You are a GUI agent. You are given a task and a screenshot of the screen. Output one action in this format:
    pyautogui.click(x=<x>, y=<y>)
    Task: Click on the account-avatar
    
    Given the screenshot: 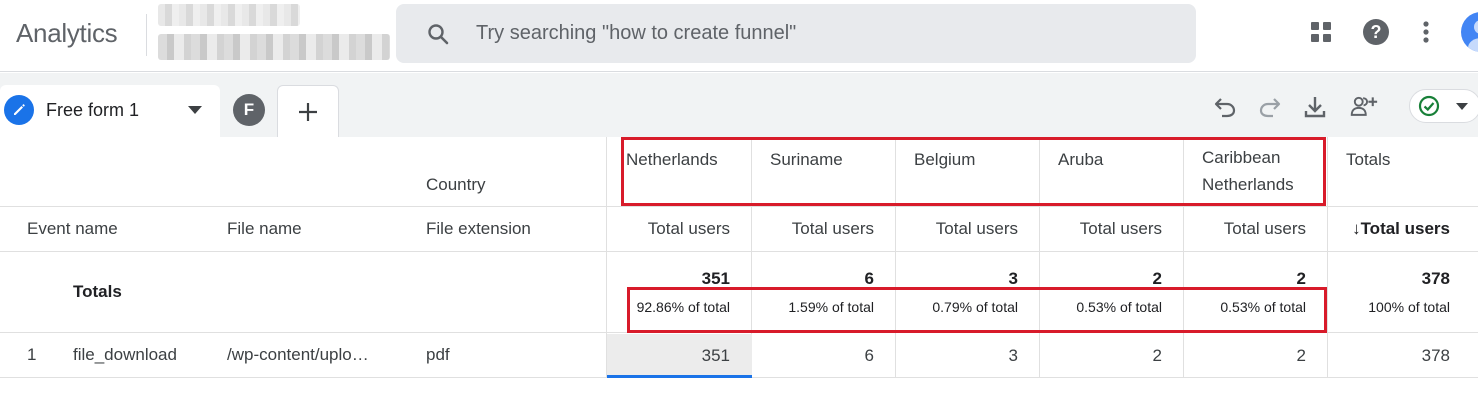 What is the action you would take?
    pyautogui.click(x=1469, y=32)
    